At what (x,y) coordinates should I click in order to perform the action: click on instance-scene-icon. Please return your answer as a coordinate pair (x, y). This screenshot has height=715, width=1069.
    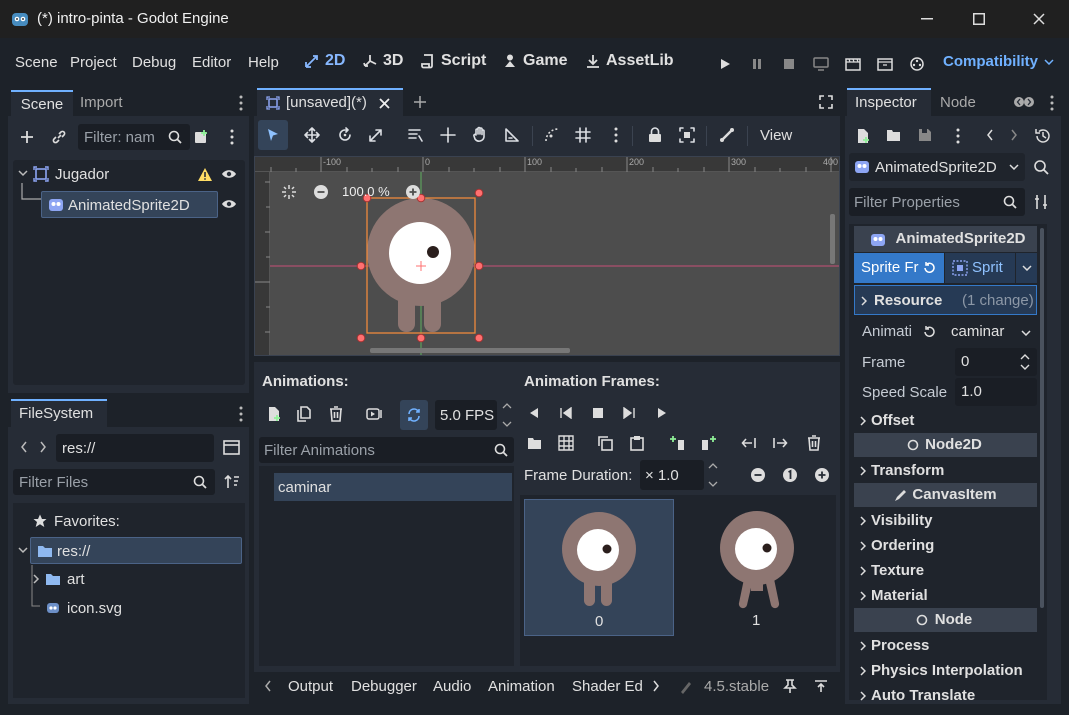
    Looking at the image, I should click on (201, 137).